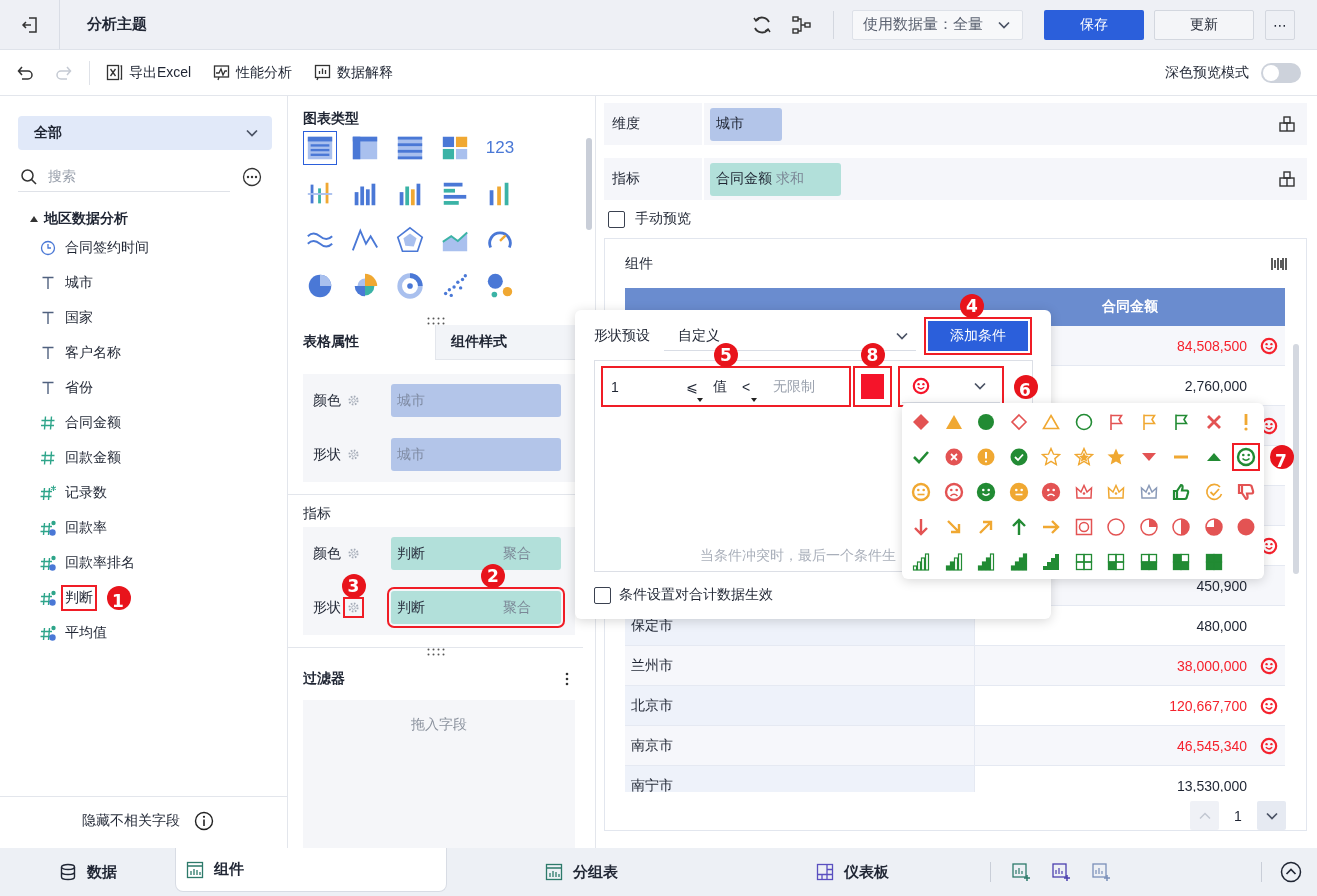 The width and height of the screenshot is (1317, 896). What do you see at coordinates (1101, 872) in the screenshot?
I see `add-report-icon` at bounding box center [1101, 872].